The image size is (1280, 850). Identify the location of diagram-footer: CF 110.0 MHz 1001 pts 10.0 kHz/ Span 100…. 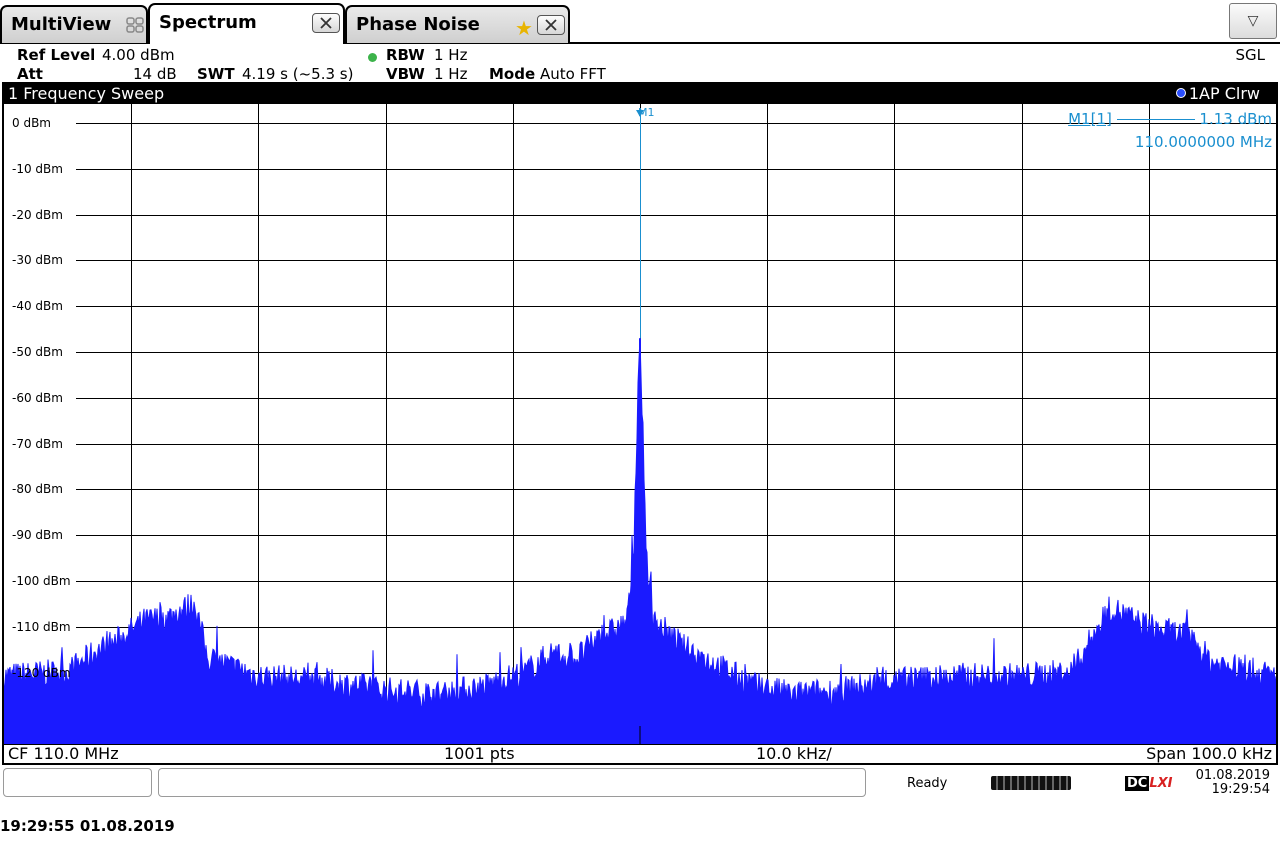
(640, 753).